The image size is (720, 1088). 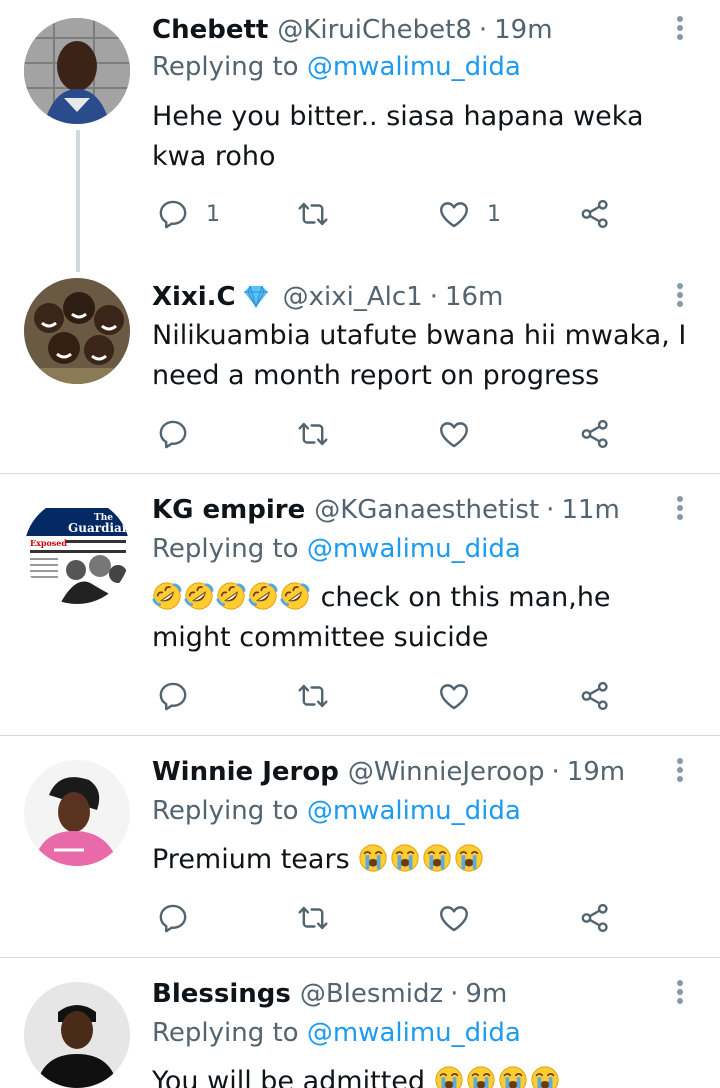 What do you see at coordinates (255, 297) in the screenshot?
I see `gem-icon` at bounding box center [255, 297].